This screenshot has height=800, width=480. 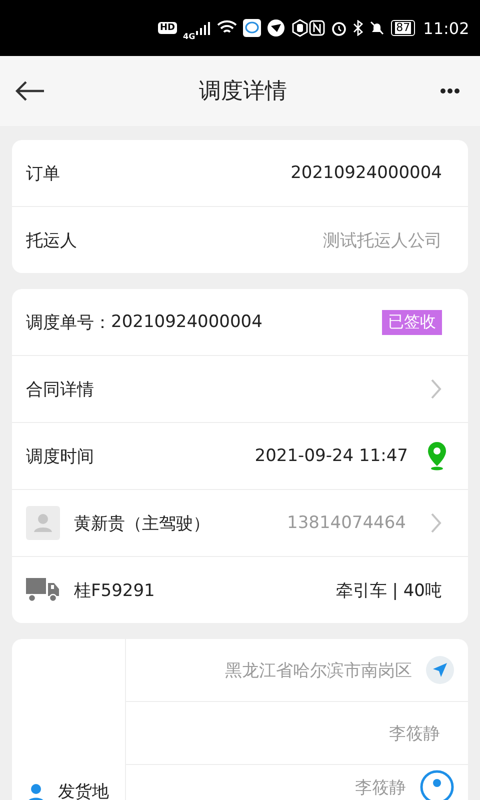 What do you see at coordinates (43, 173) in the screenshot?
I see `field-label: 订单` at bounding box center [43, 173].